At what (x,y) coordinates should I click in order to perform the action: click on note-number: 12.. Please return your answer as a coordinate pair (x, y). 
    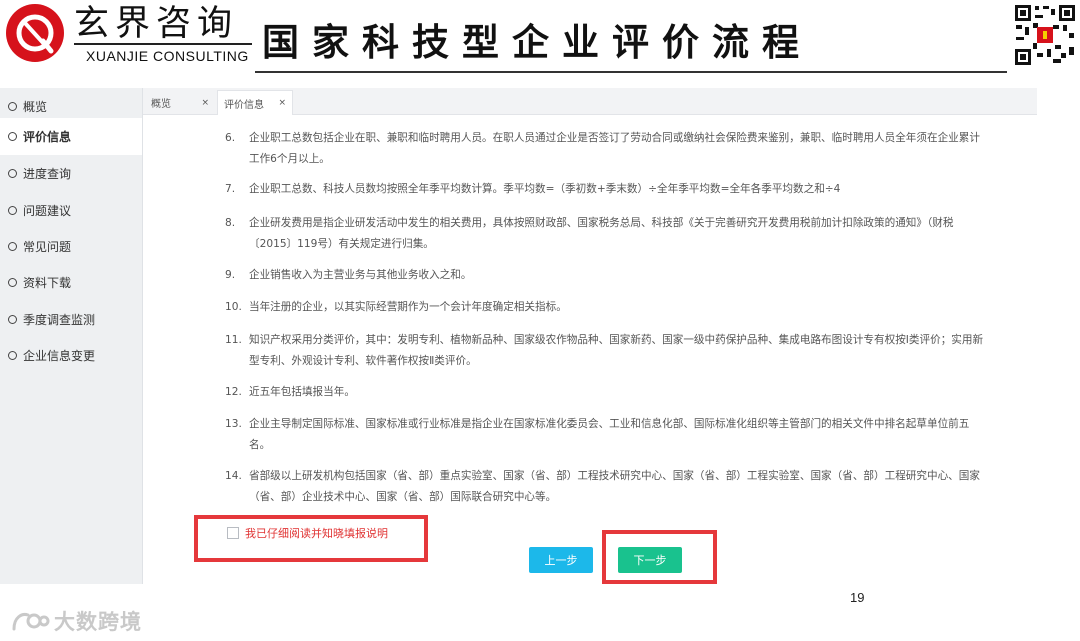
    Looking at the image, I should click on (233, 392).